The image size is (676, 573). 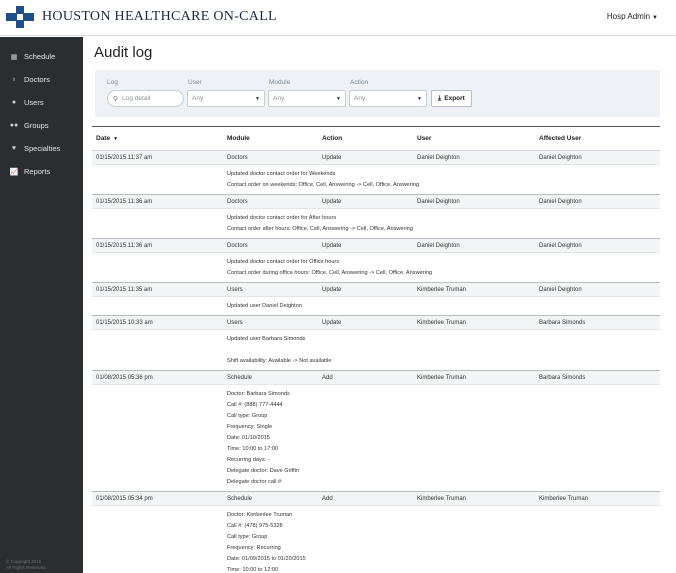 What do you see at coordinates (255, 482) in the screenshot?
I see `detail-line: Delegate doctor call #:` at bounding box center [255, 482].